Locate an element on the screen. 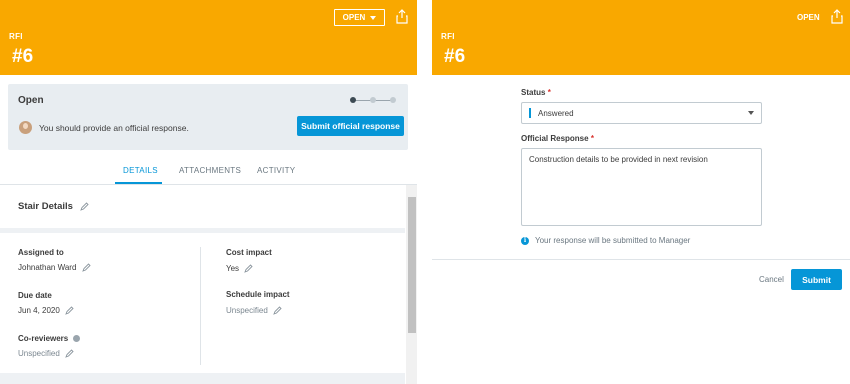 This screenshot has height=384, width=850. status-field-label: Status * is located at coordinates (536, 92).